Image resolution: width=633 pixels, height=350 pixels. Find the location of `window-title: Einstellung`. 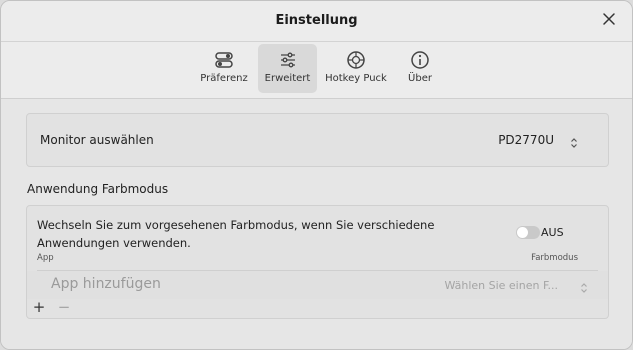

window-title: Einstellung is located at coordinates (316, 20).